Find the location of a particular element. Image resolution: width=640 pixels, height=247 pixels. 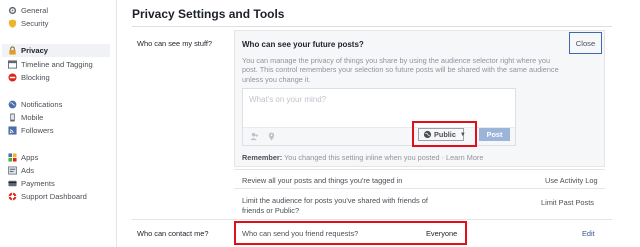

sidebar-item-security: Security is located at coordinates (28, 23).